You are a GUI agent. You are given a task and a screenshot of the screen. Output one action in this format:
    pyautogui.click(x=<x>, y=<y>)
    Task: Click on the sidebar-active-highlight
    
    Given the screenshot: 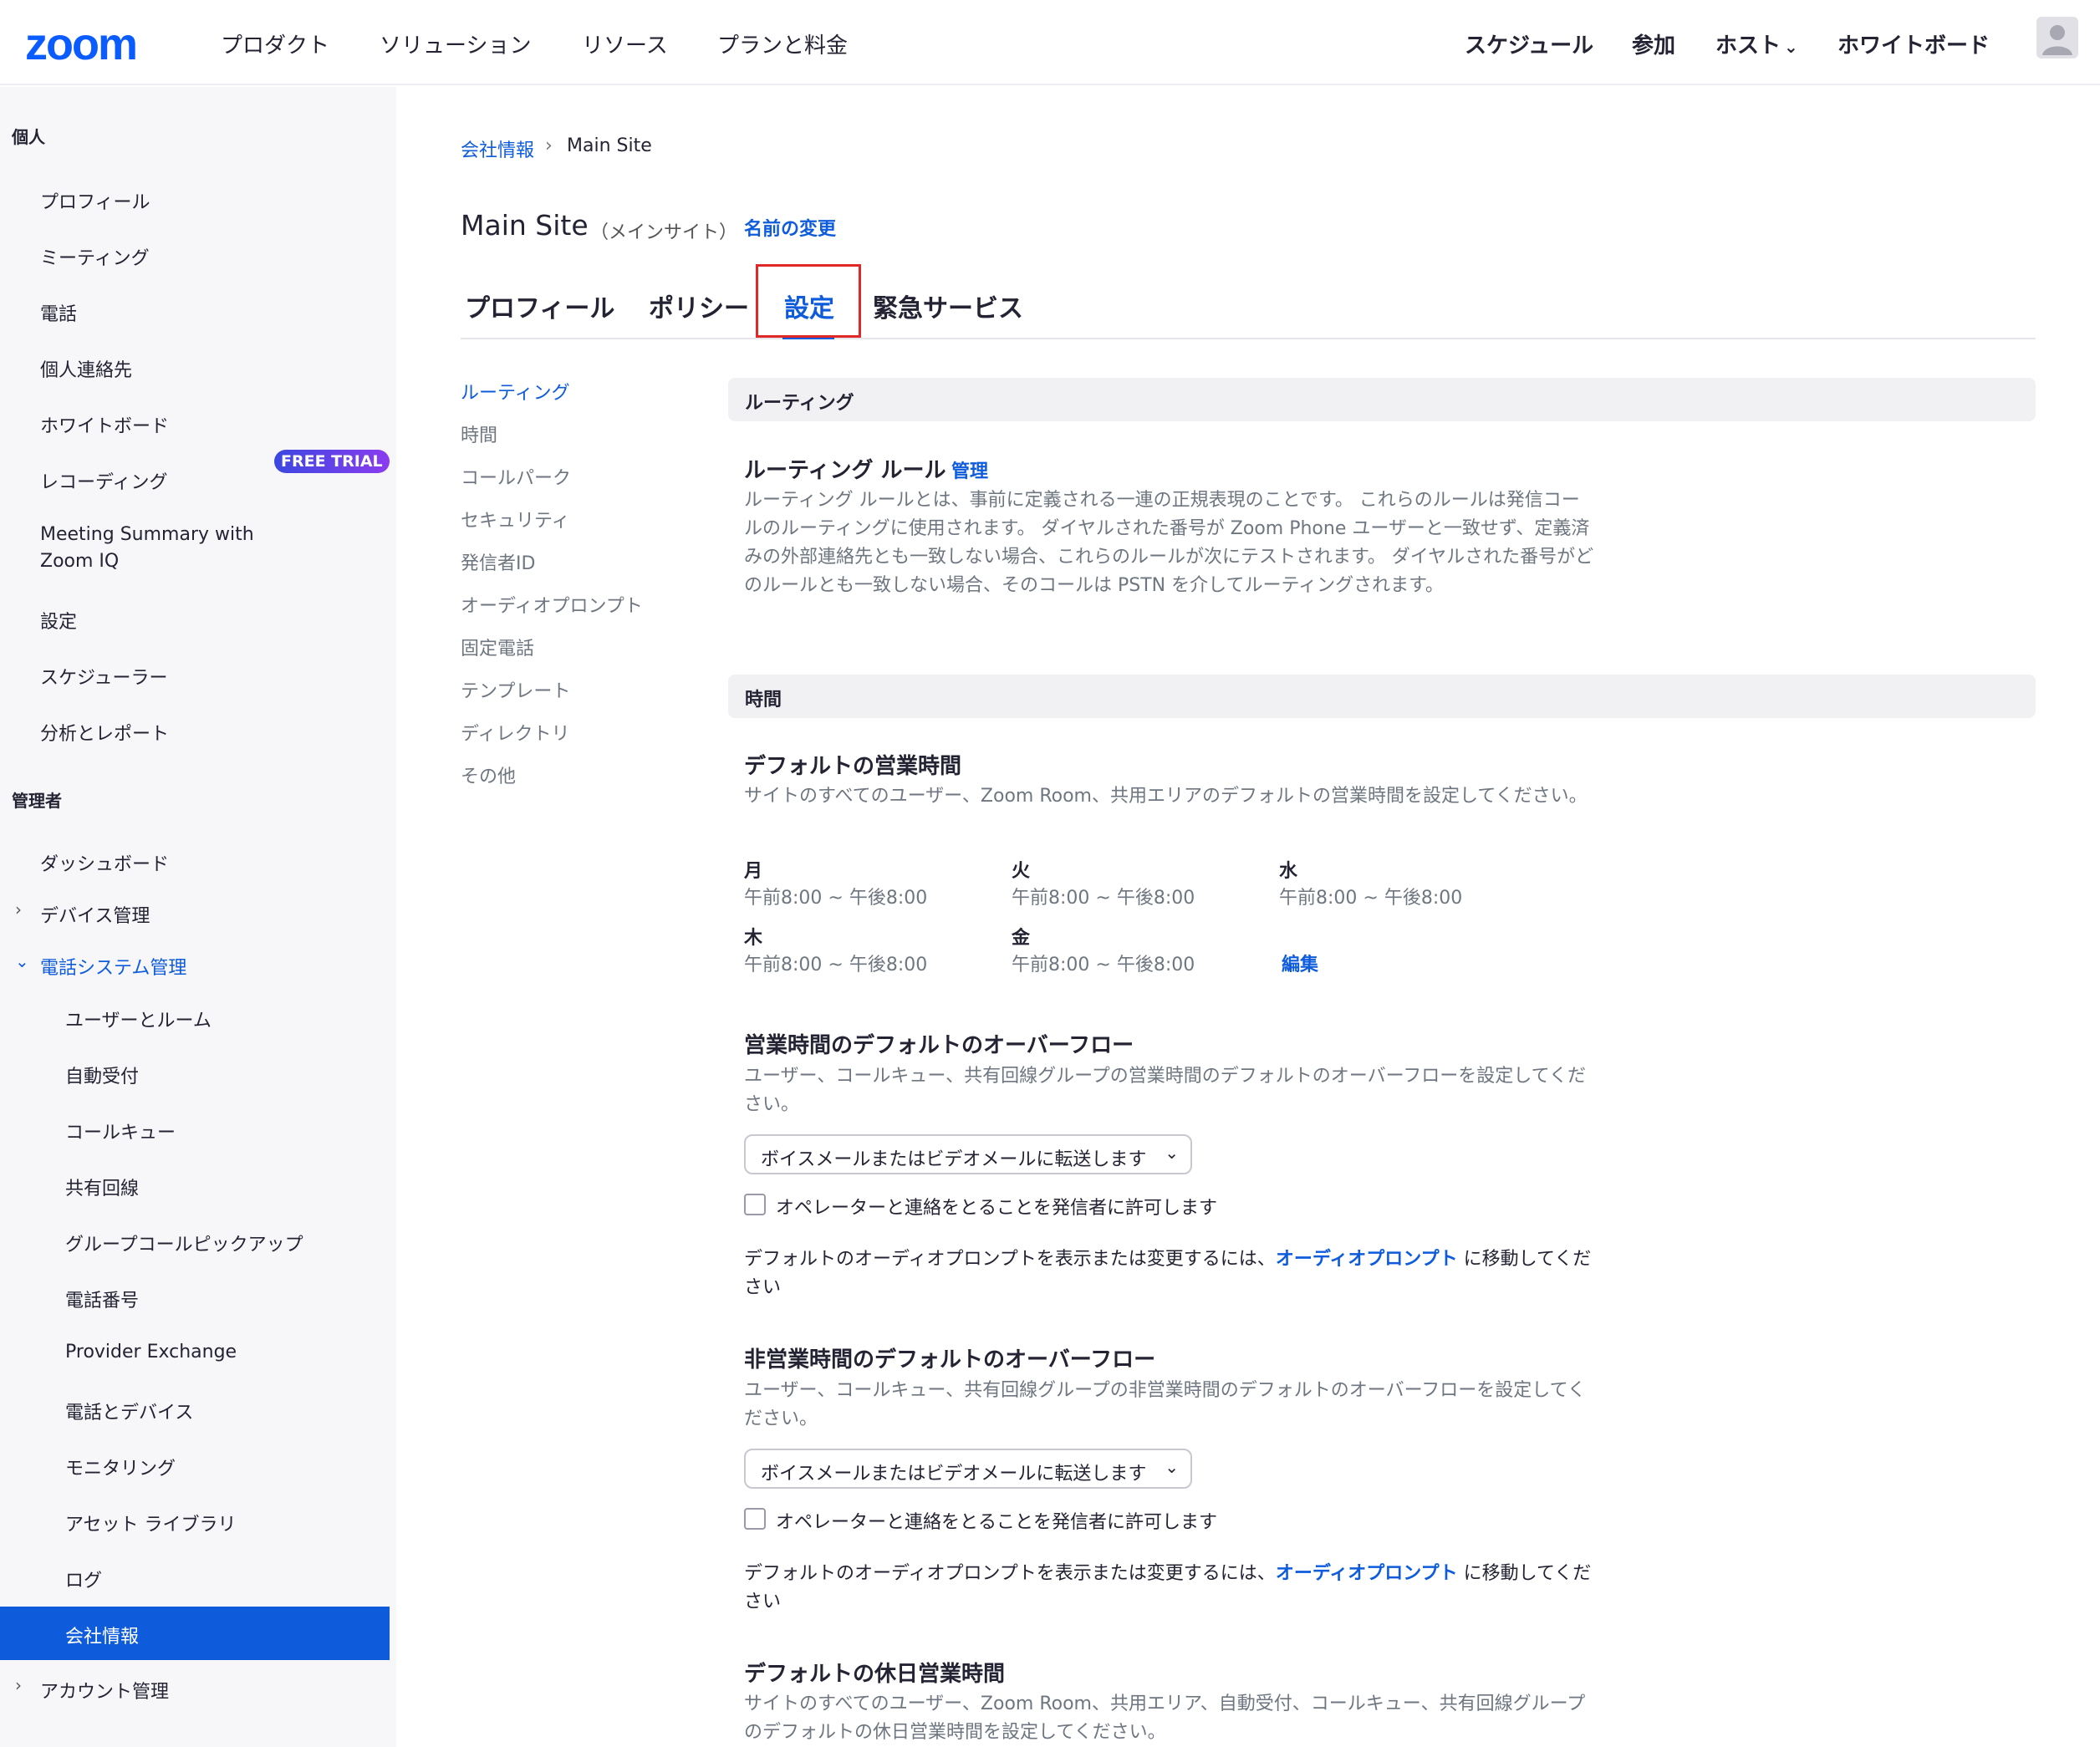 What is the action you would take?
    pyautogui.click(x=195, y=1634)
    